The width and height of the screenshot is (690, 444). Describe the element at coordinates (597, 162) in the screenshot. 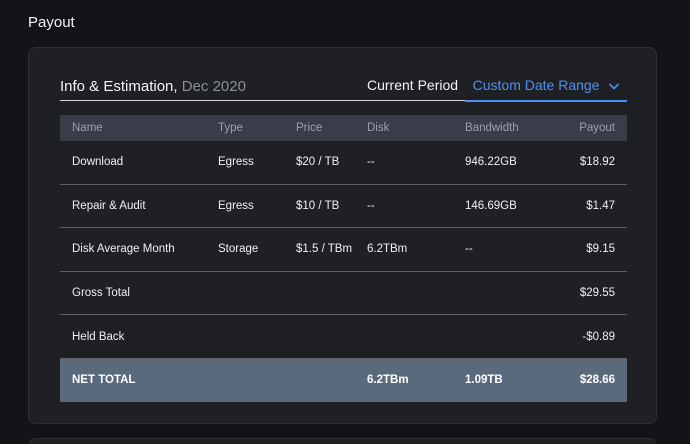

I see `row-payout: $18.92` at that location.